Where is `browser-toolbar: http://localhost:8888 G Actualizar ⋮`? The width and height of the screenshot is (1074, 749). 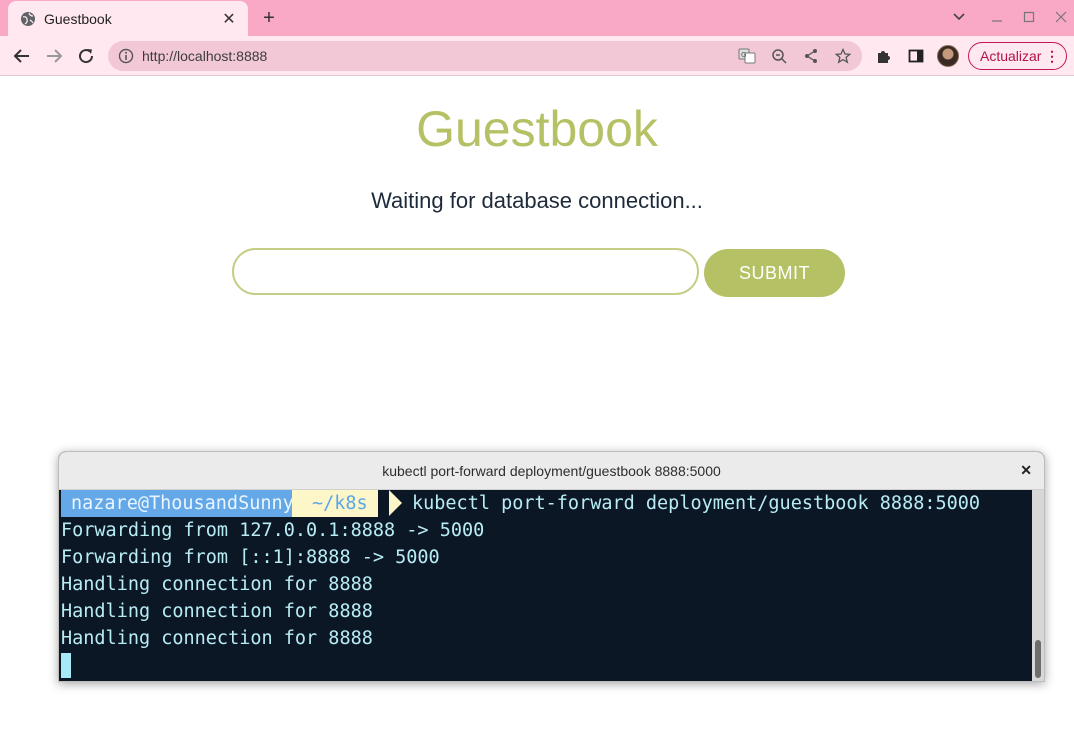 browser-toolbar: http://localhost:8888 G Actualizar ⋮ is located at coordinates (537, 56).